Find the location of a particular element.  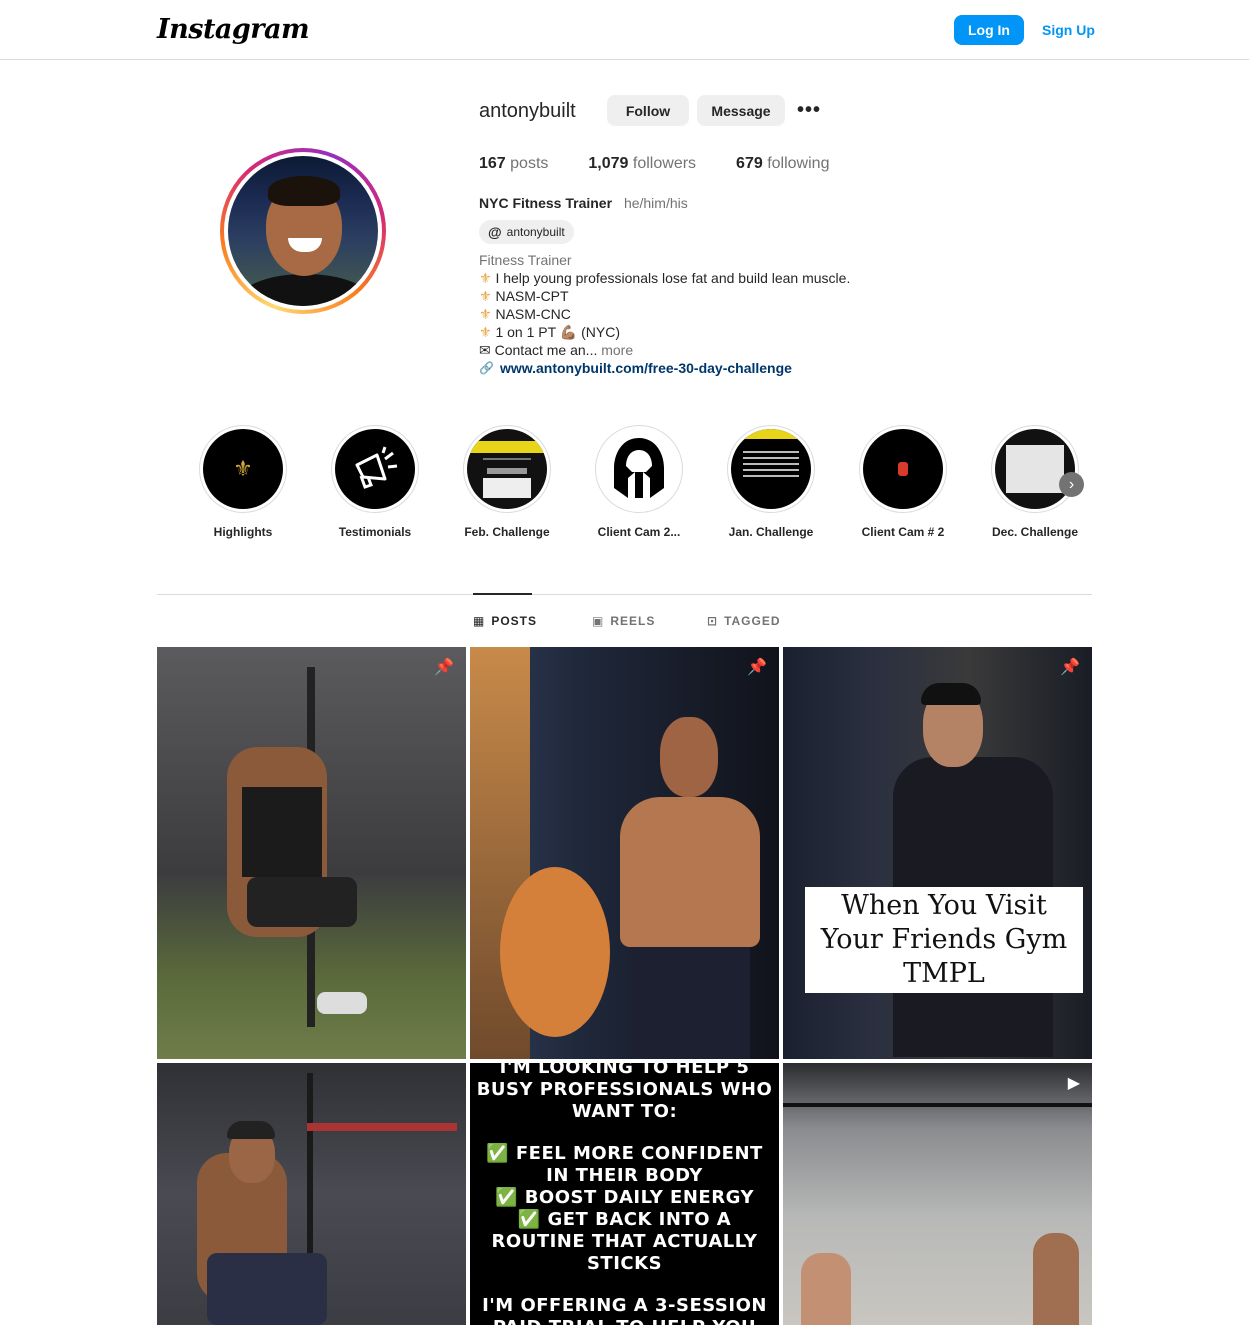

tab-tagged: ⊡ TAGGED is located at coordinates (744, 621).